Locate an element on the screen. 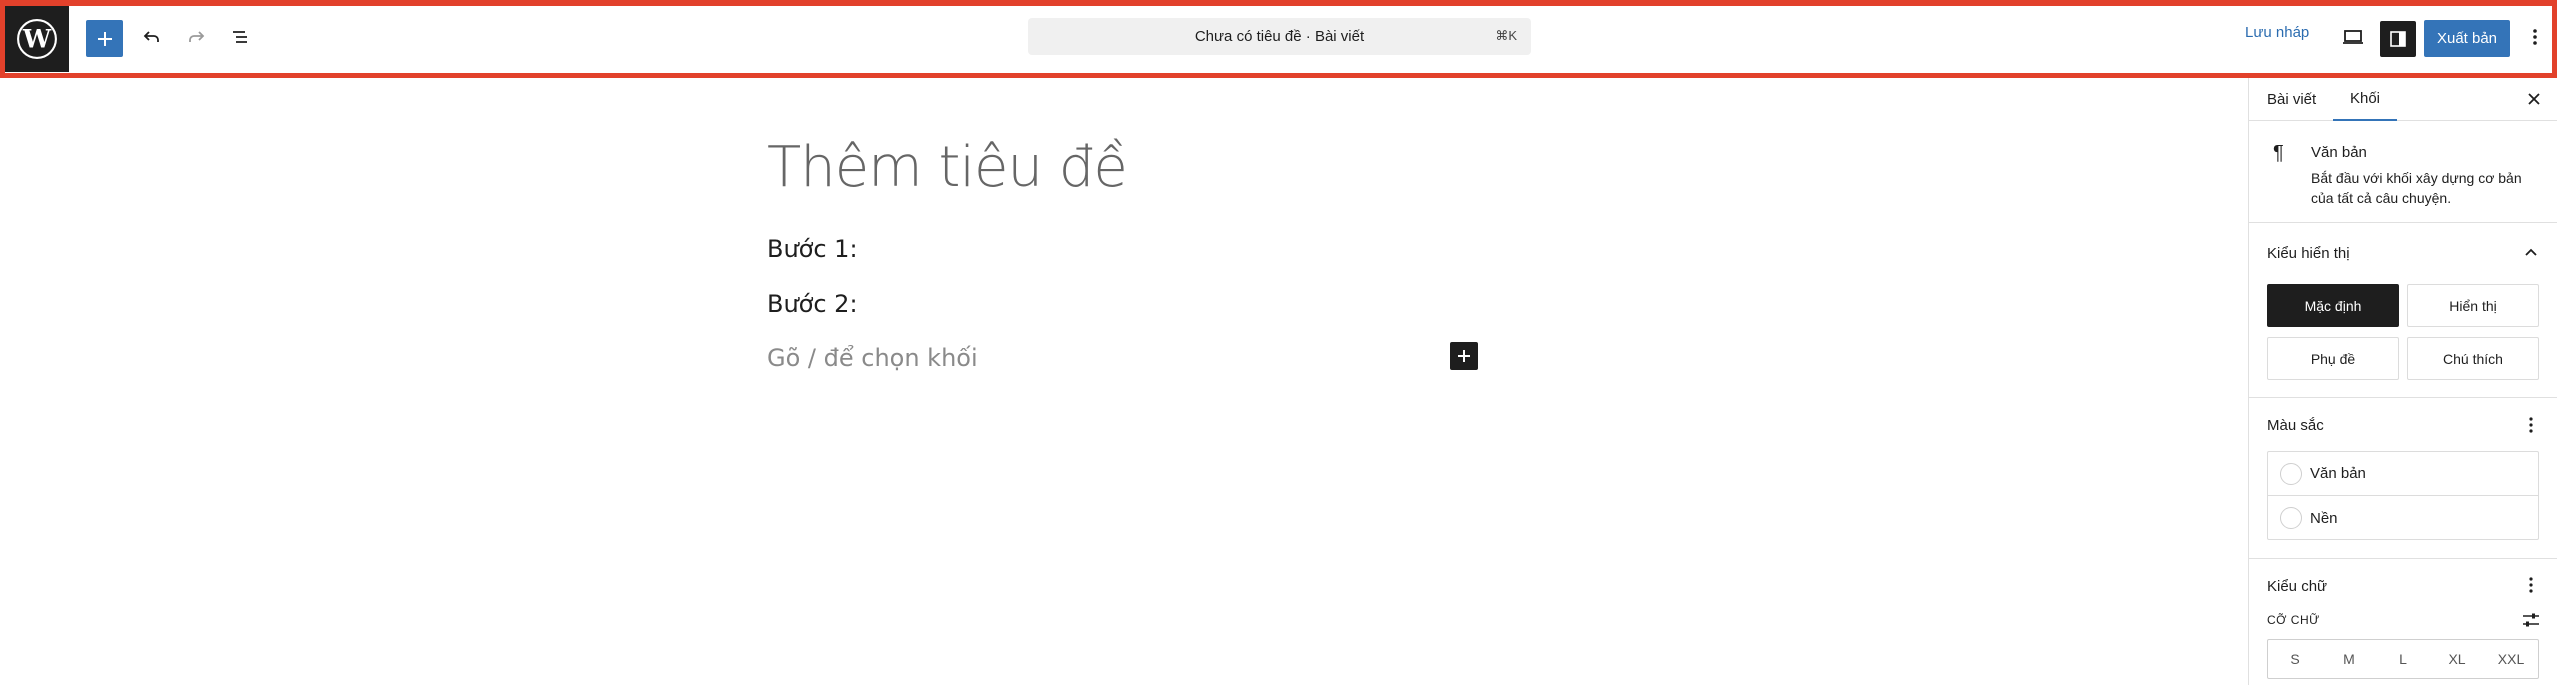  font-size-option: S is located at coordinates (2295, 659).